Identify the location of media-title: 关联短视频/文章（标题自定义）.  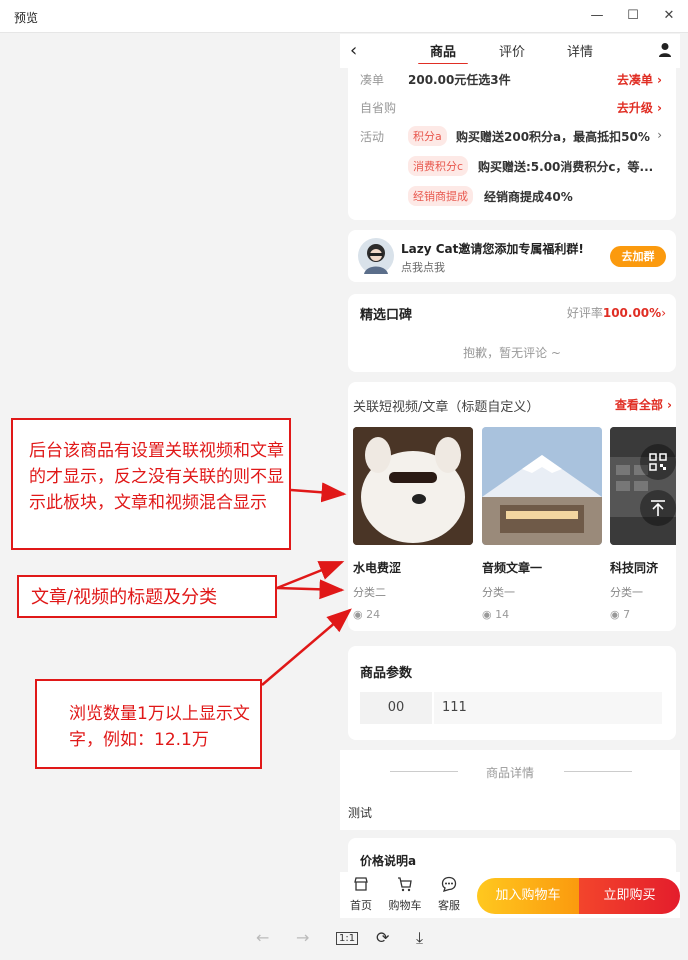
(446, 407).